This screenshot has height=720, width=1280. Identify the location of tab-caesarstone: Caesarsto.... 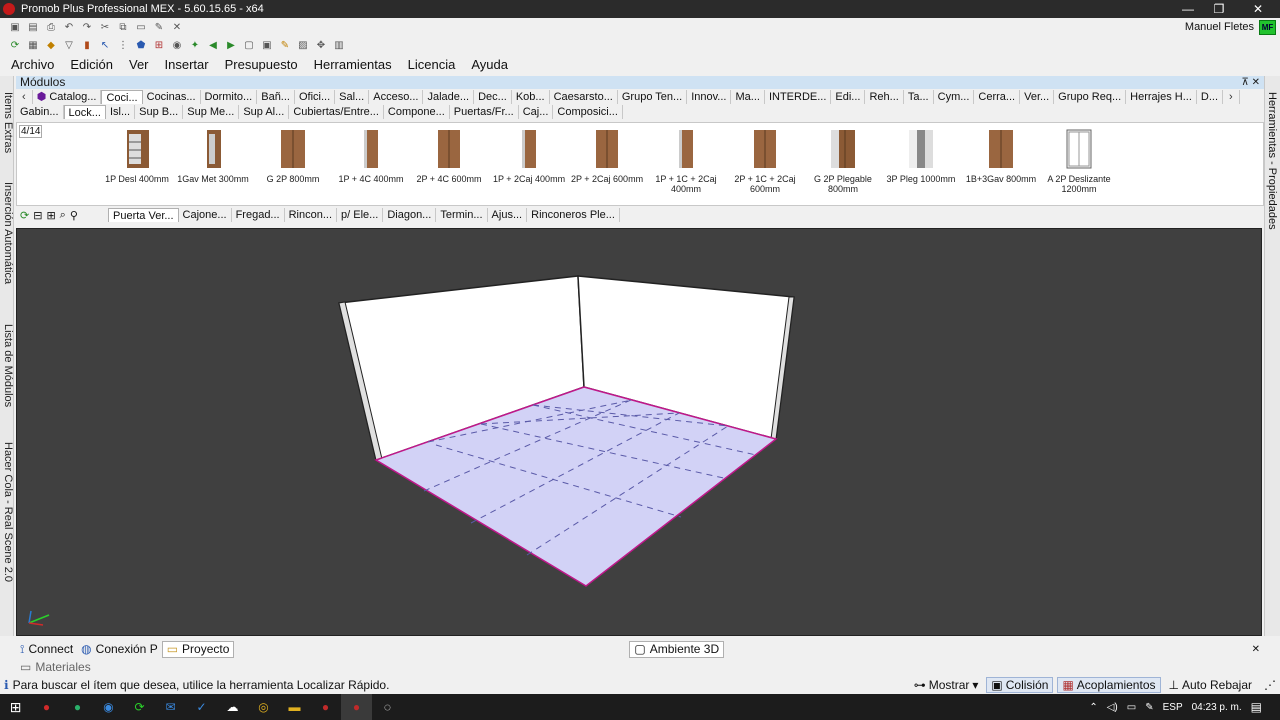
(584, 97).